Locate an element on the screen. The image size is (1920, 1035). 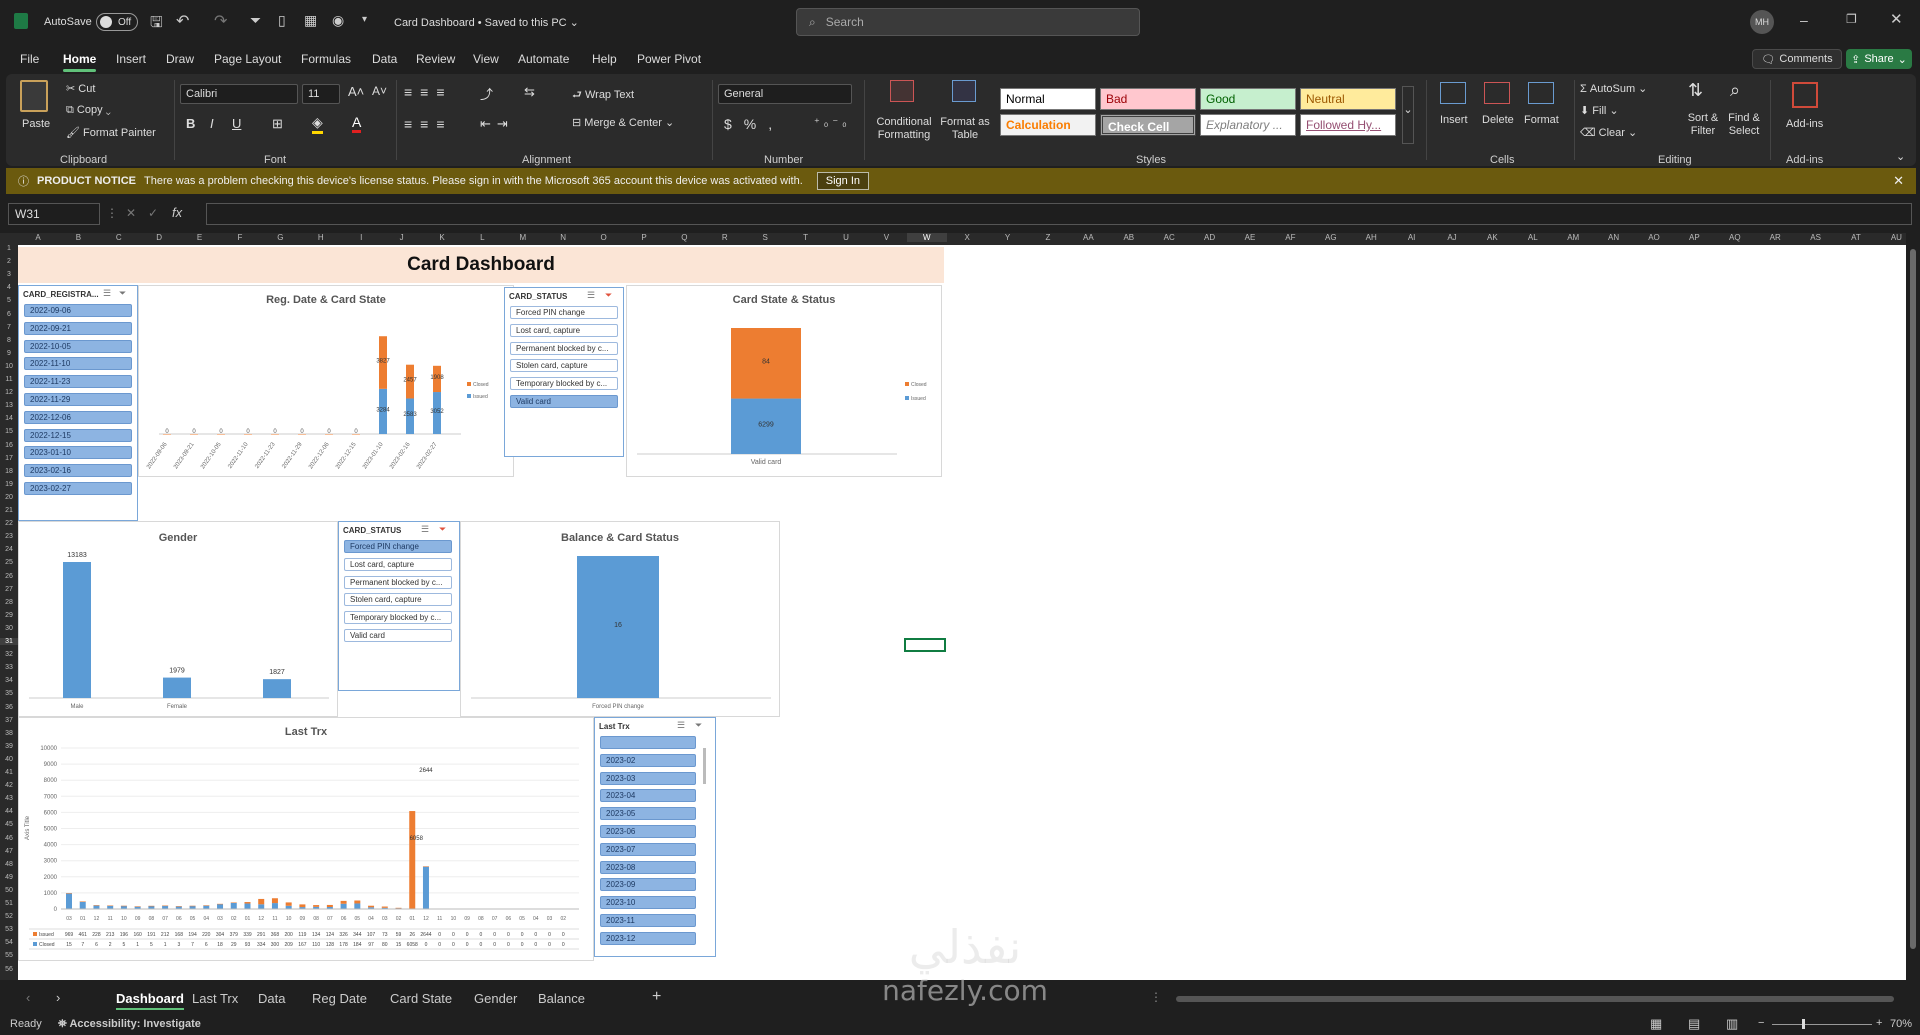
row-header: 31 is located at coordinates (9, 641).